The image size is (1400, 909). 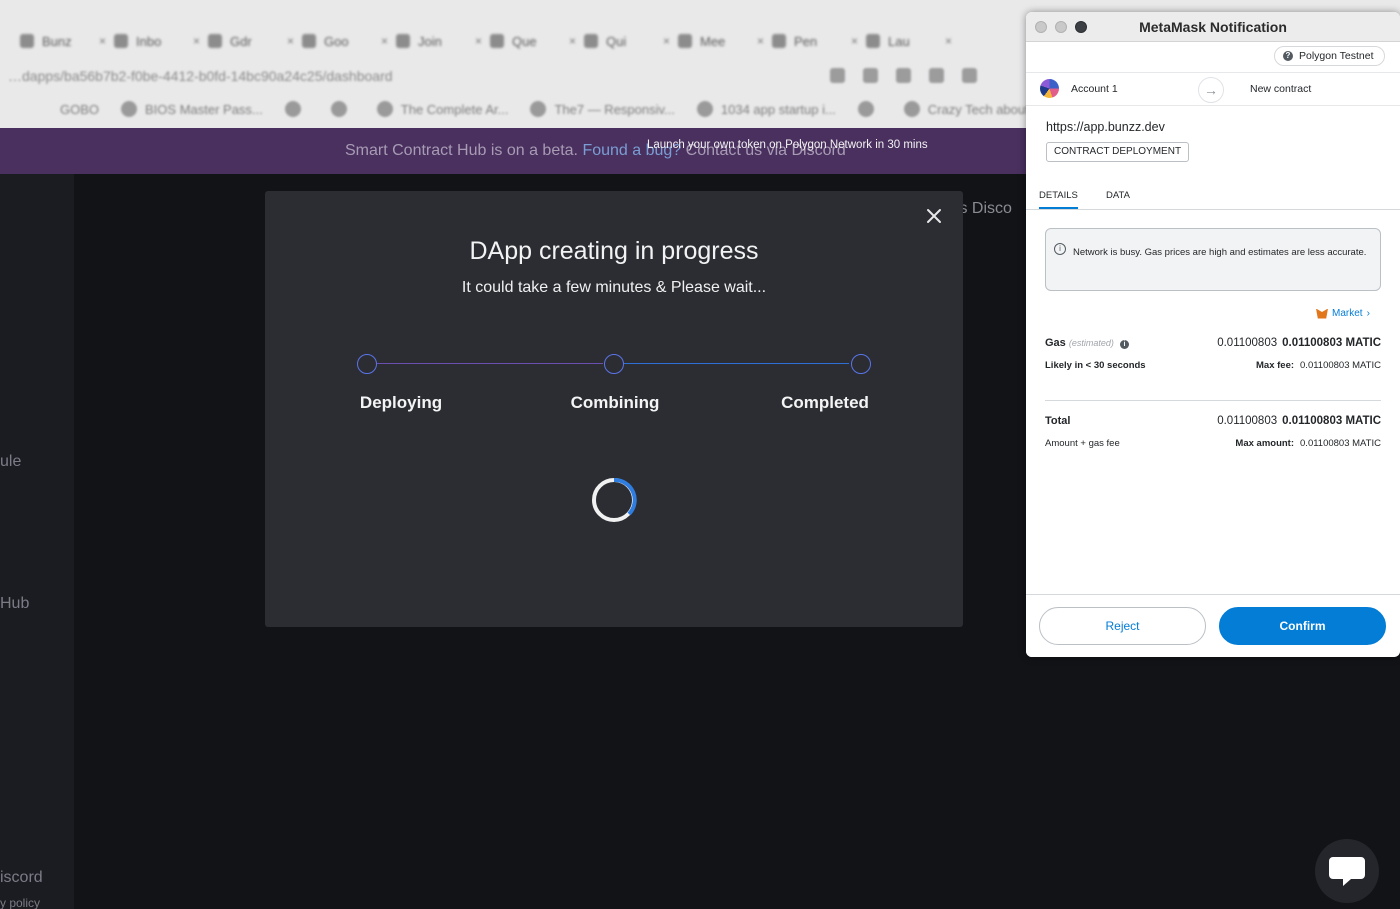 What do you see at coordinates (63, 41) in the screenshot?
I see `browser-tab: Bunz ×` at bounding box center [63, 41].